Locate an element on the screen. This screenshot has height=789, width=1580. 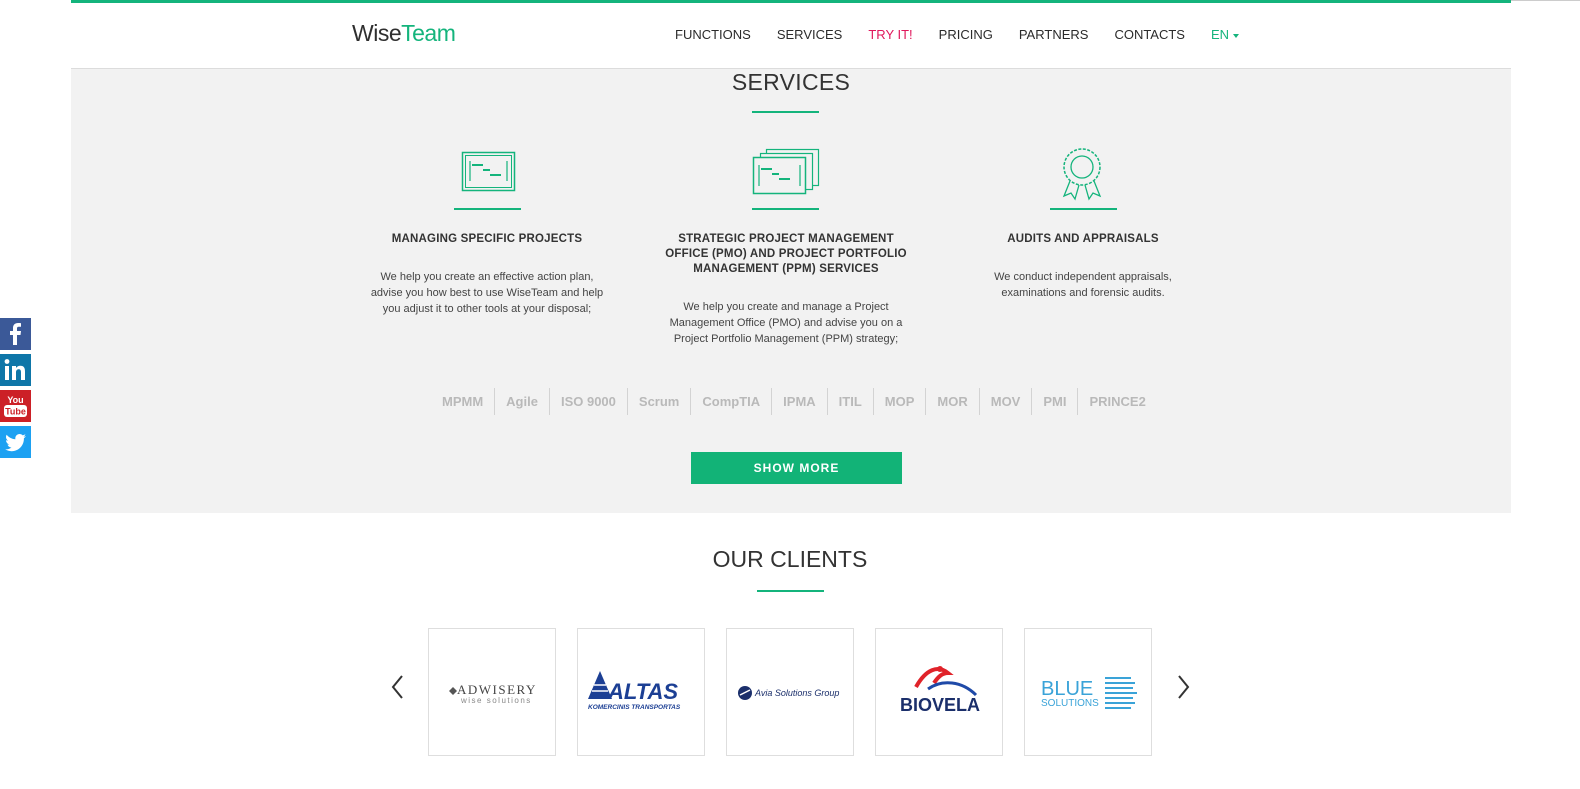
client-logo-altas: ALTAS KOMERCINIS TRANSPORTAS is located at coordinates (641, 692).